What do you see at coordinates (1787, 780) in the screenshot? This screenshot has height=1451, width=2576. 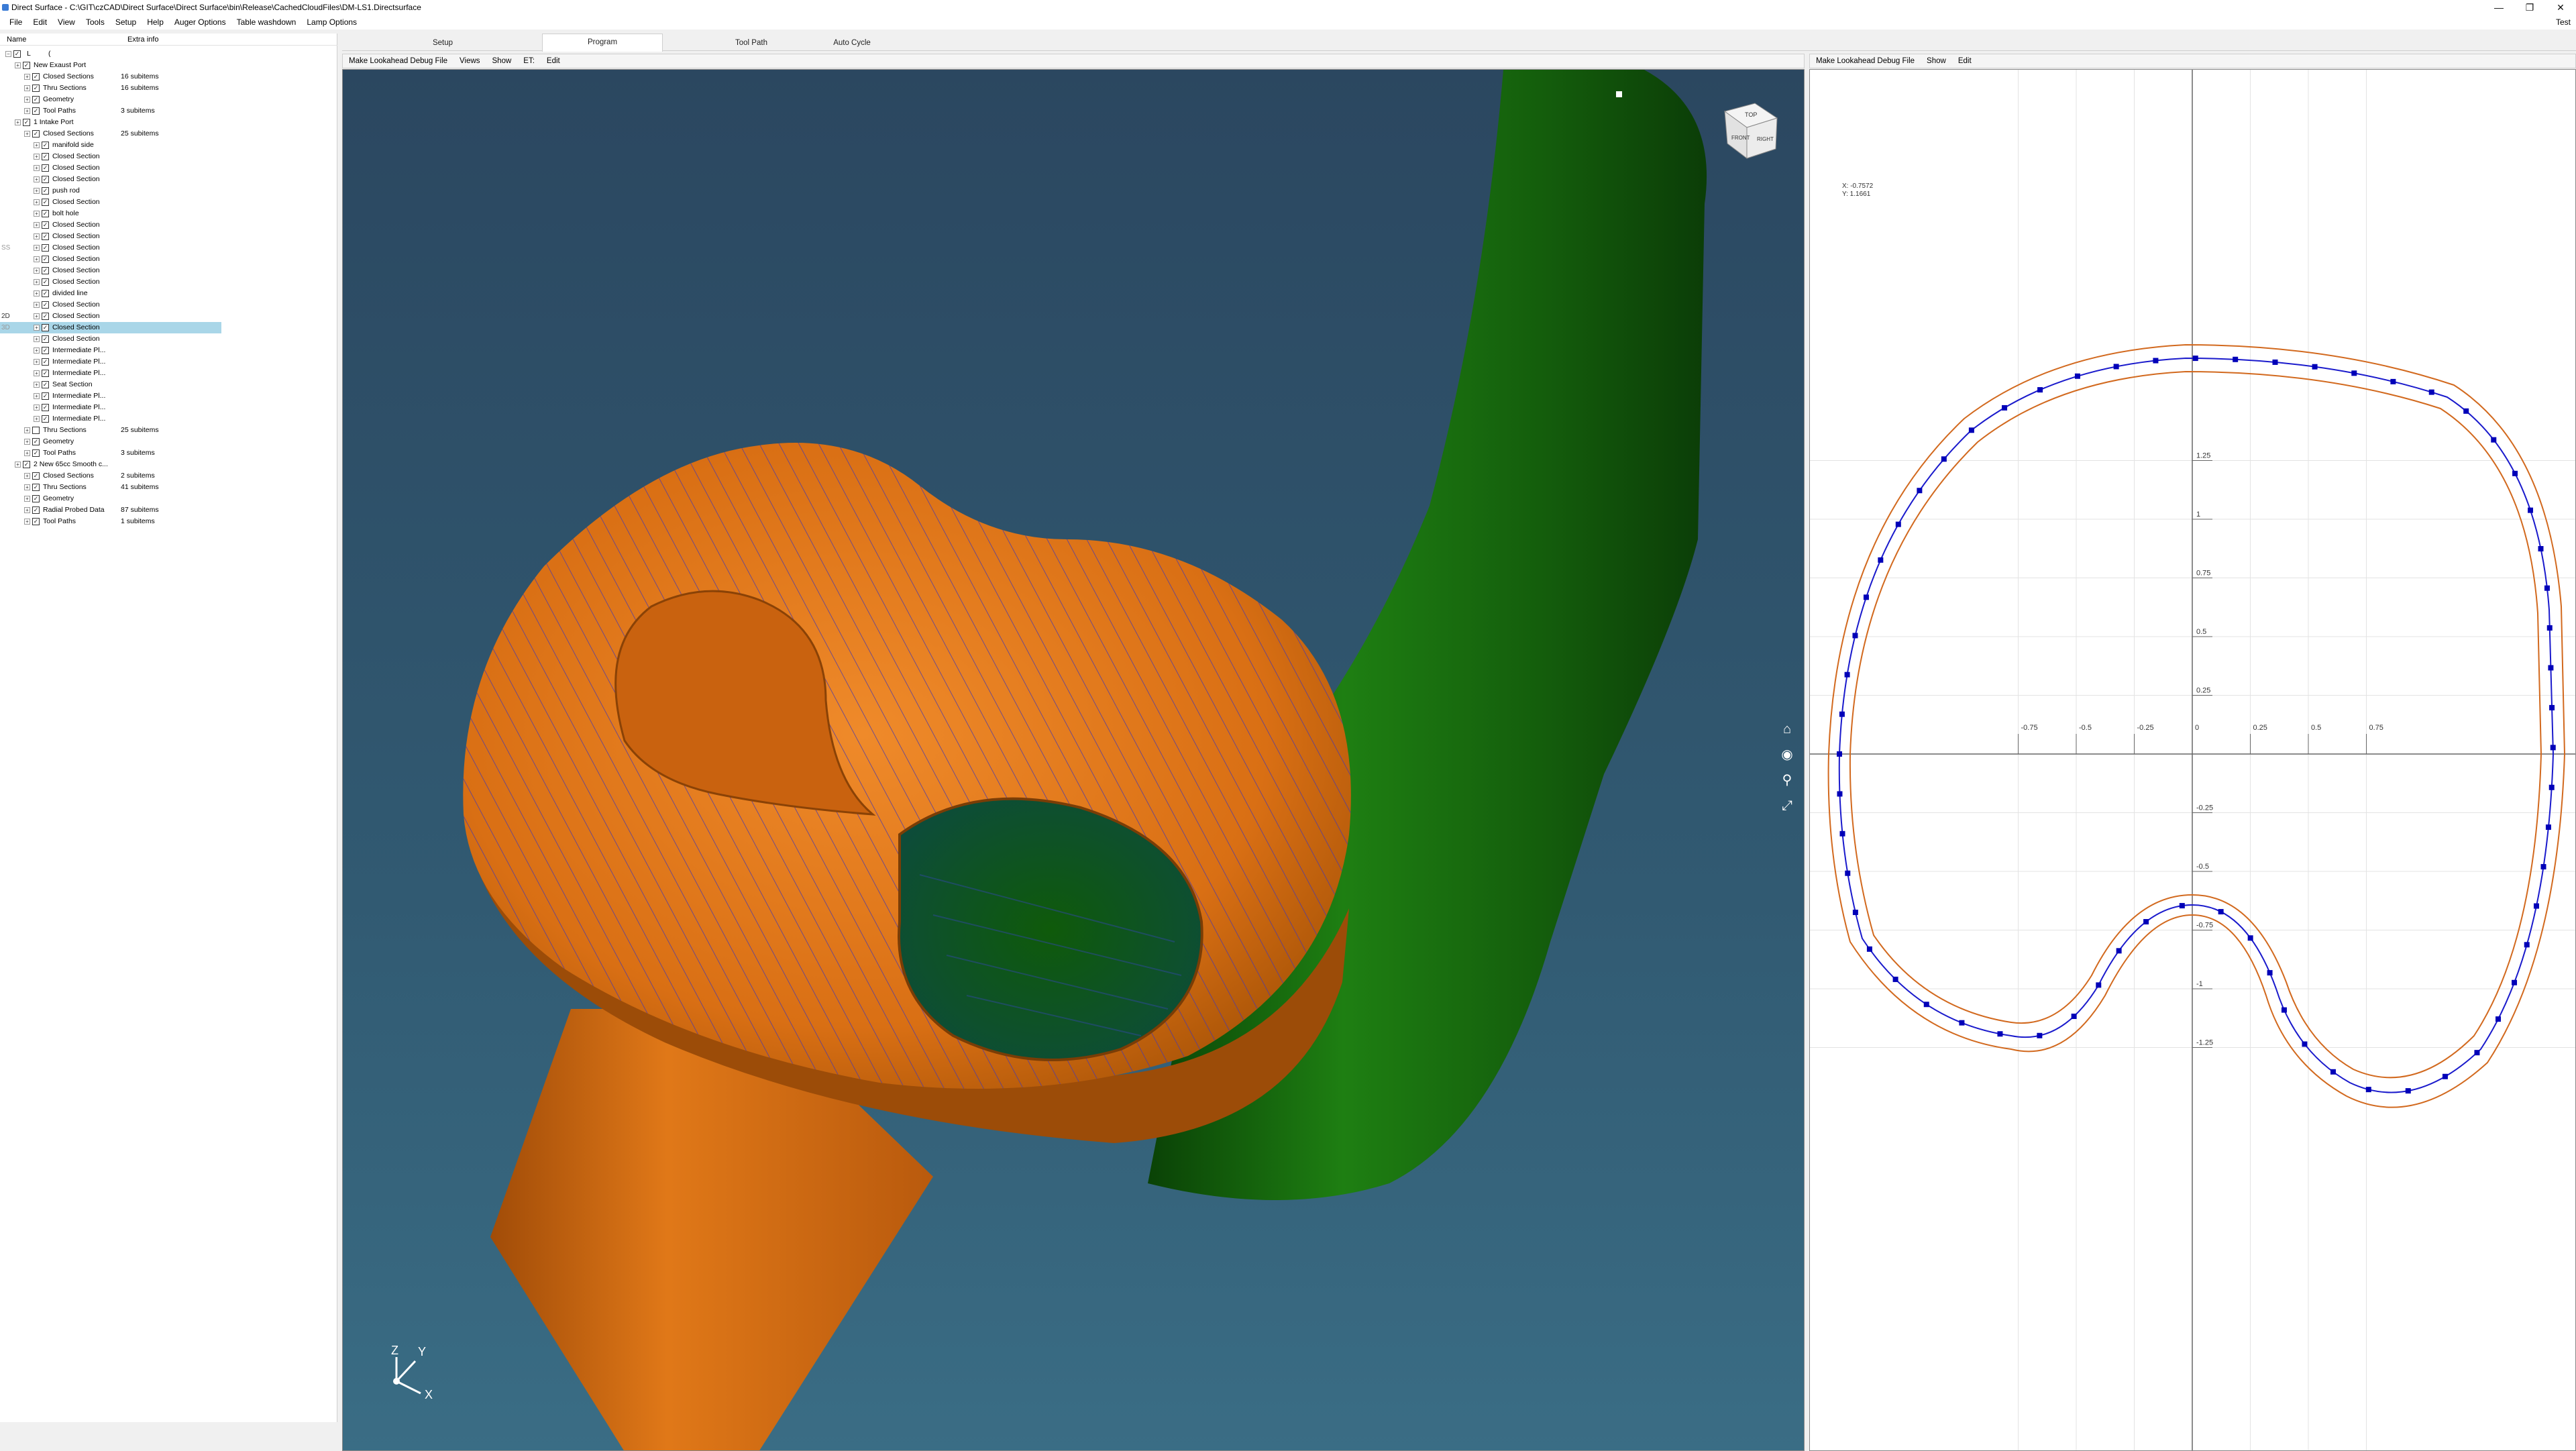 I see `zoom-icon: ⚲` at bounding box center [1787, 780].